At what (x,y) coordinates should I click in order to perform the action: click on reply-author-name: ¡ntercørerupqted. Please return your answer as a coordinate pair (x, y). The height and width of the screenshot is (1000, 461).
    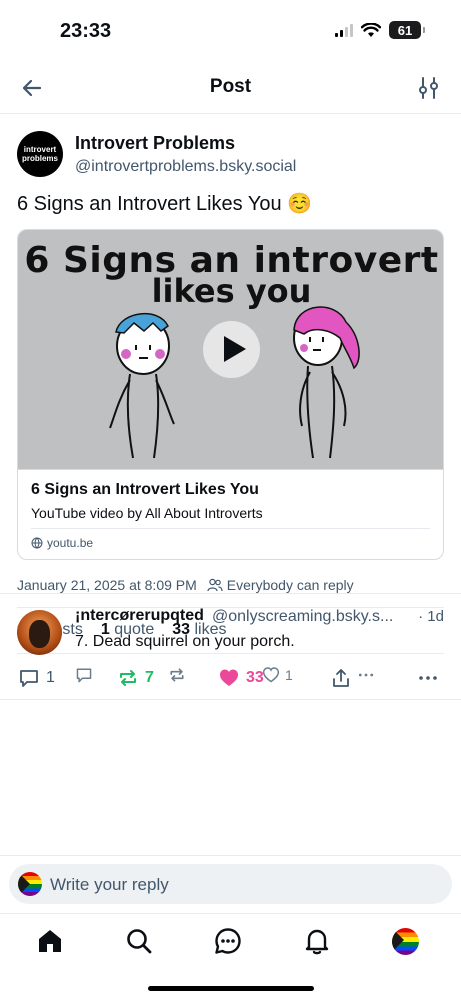
    Looking at the image, I should click on (139, 616).